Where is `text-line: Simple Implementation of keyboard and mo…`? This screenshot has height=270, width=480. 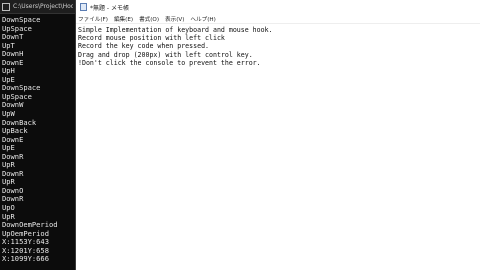
text-line: Simple Implementation of keyboard and mo… is located at coordinates (175, 30).